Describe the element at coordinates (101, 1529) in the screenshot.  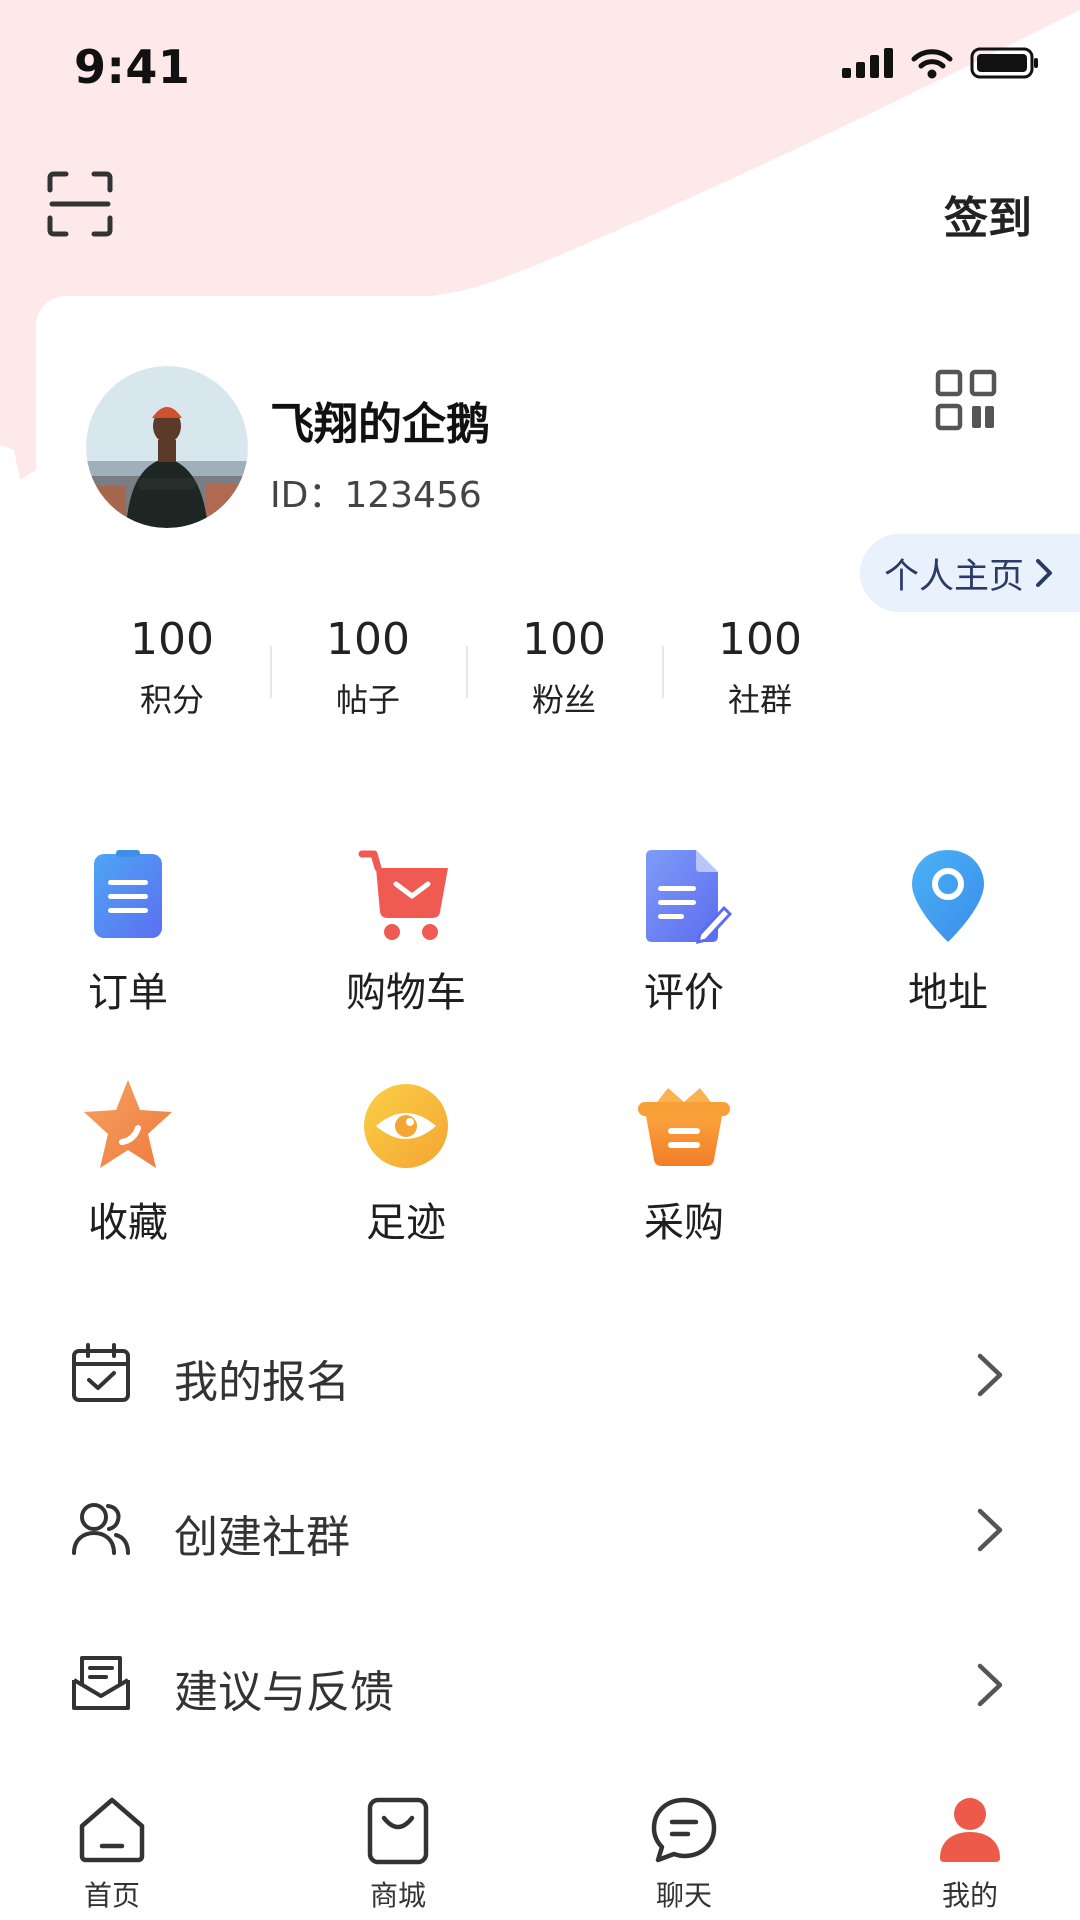
I see `users-icon` at that location.